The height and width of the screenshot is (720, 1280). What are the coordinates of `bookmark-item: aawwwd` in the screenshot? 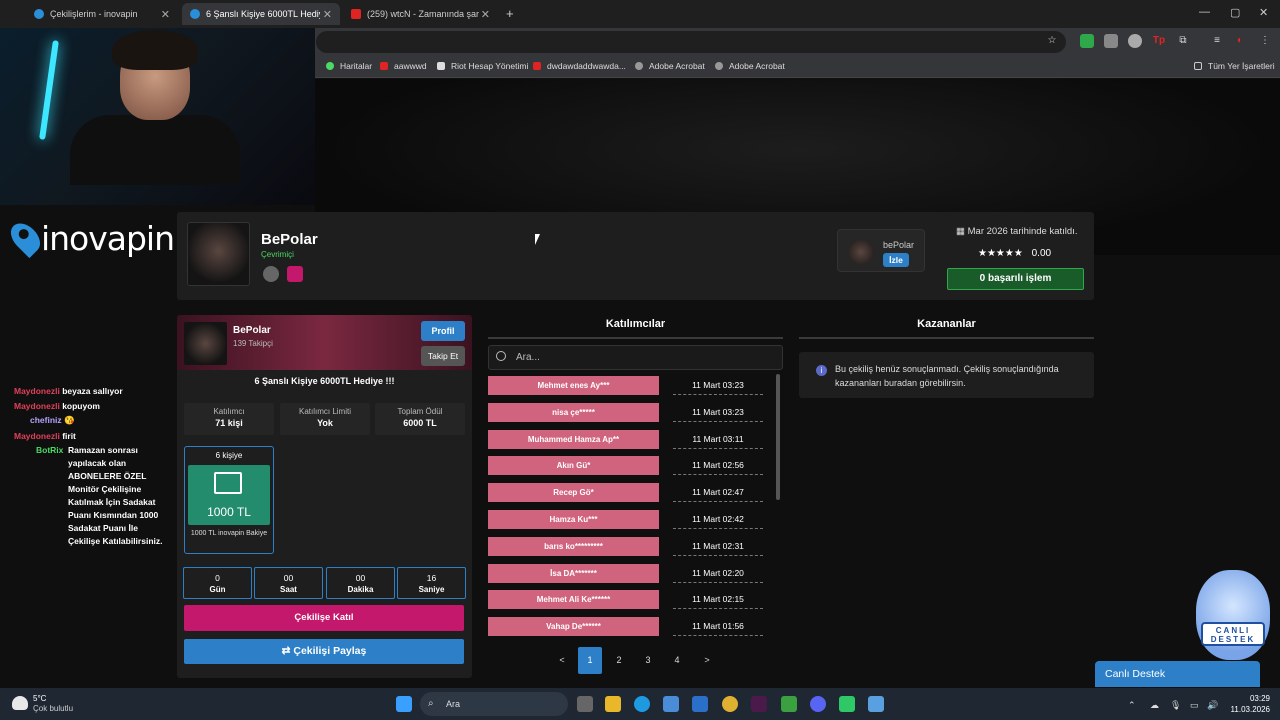 It's located at (403, 66).